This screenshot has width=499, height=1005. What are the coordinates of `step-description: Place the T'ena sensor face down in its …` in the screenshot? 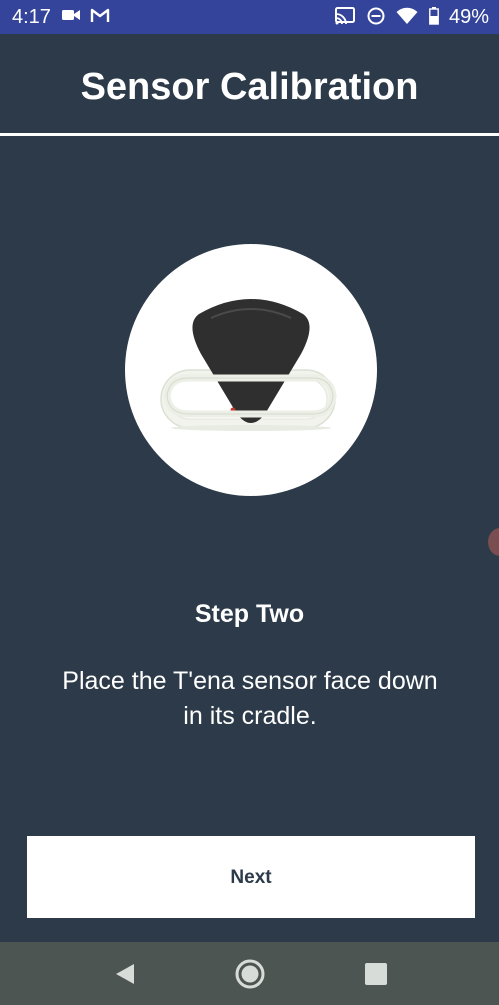 It's located at (250, 698).